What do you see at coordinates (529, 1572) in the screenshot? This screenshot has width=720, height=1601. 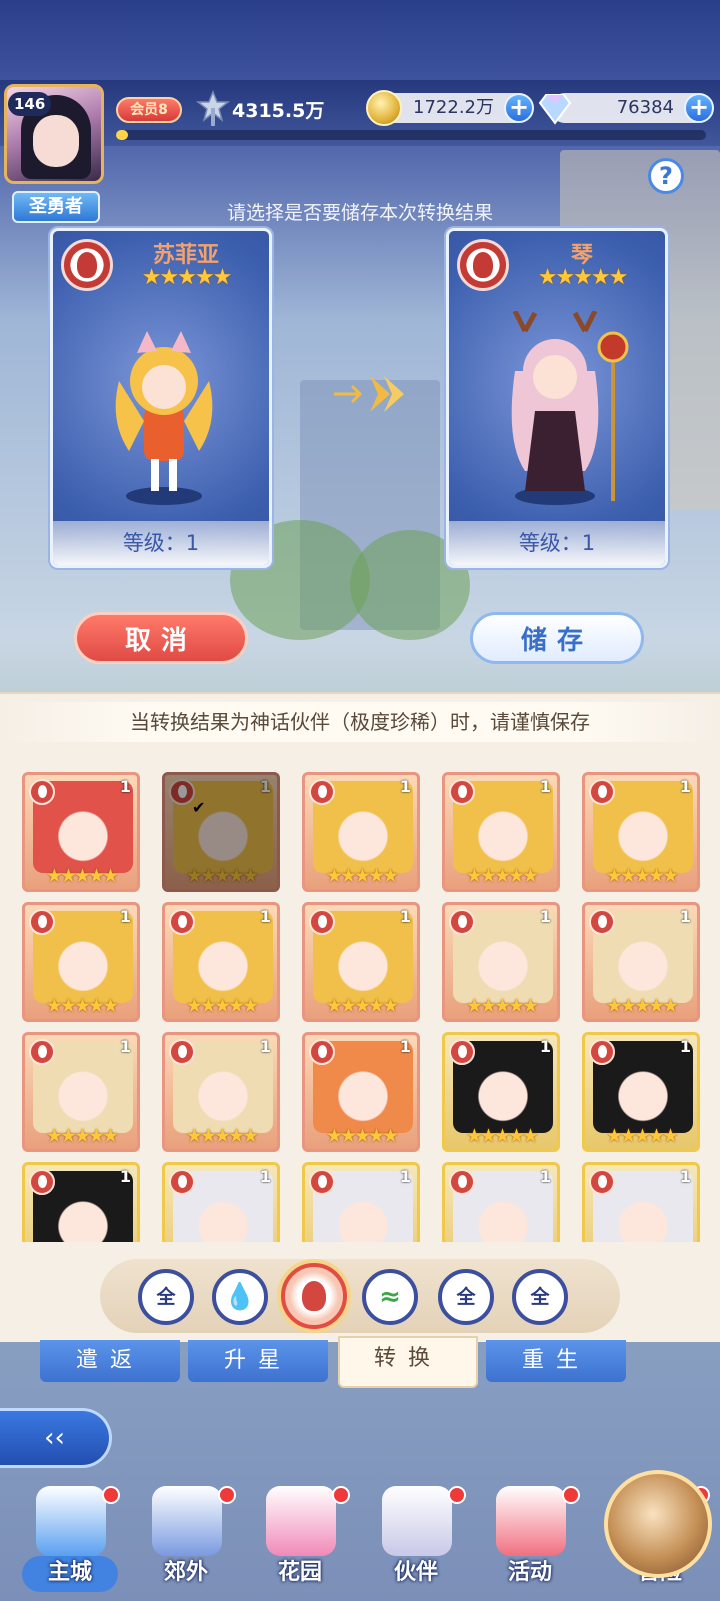 I see `nav-label: 活动` at bounding box center [529, 1572].